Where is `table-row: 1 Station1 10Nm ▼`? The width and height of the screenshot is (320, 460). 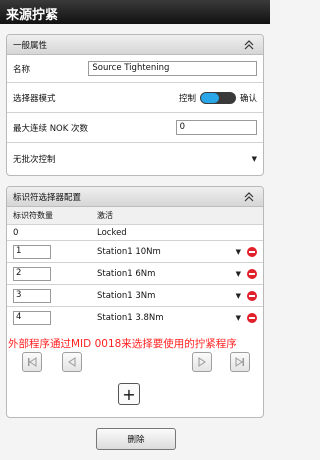
table-row: 1 Station1 10Nm ▼ is located at coordinates (135, 252).